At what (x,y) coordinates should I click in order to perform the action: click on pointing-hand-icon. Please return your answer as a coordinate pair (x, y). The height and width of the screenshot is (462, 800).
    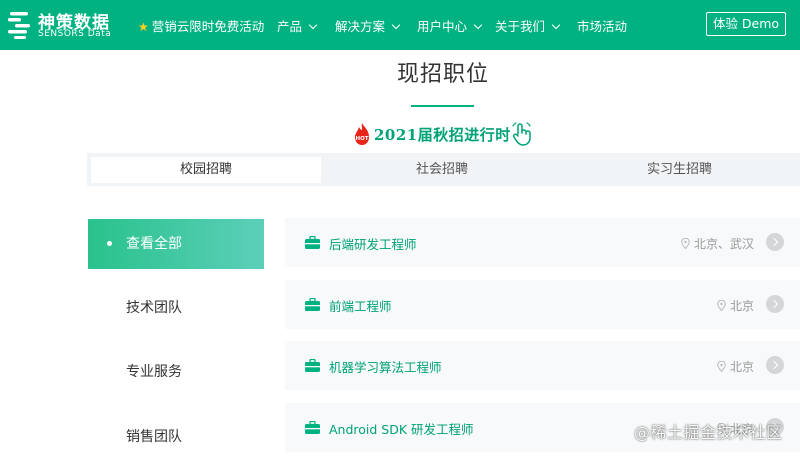
    Looking at the image, I should click on (521, 134).